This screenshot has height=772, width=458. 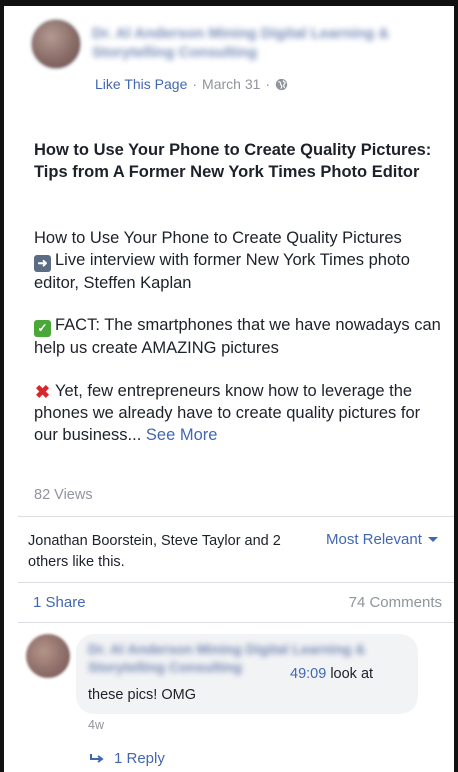 I want to click on post-meta: Like This Page · March 31 ·, so click(x=191, y=84).